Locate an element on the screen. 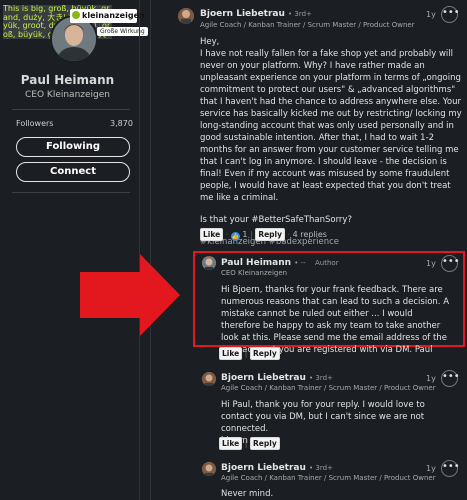 The image size is (467, 500). post-greeting: Hey, is located at coordinates (210, 42).